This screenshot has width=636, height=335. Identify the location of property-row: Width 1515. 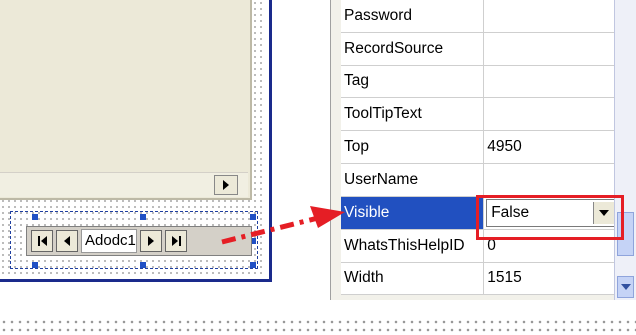
(479, 279).